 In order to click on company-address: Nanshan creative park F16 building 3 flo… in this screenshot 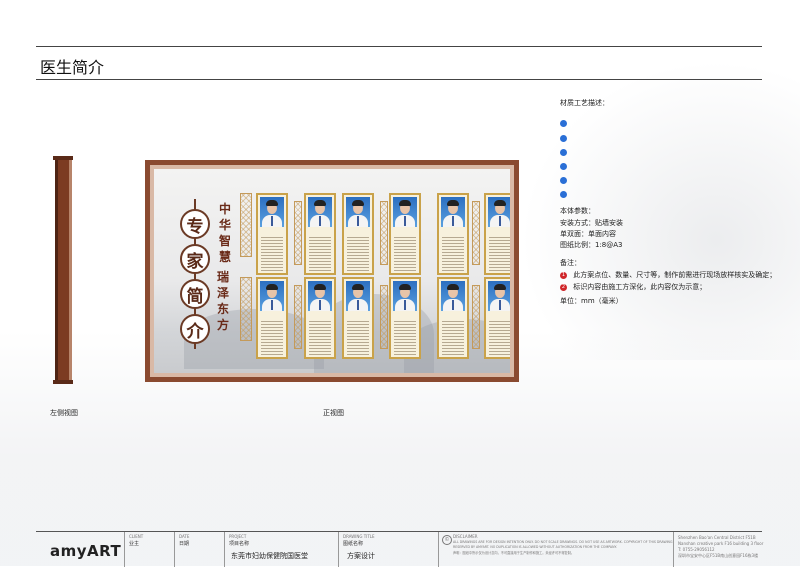, I will do `click(721, 543)`.